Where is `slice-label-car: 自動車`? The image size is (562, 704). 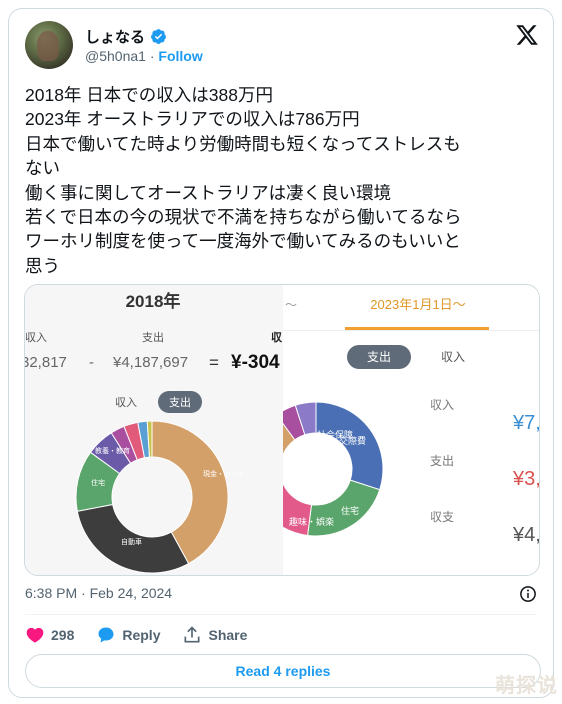 slice-label-car: 自動車 is located at coordinates (131, 541).